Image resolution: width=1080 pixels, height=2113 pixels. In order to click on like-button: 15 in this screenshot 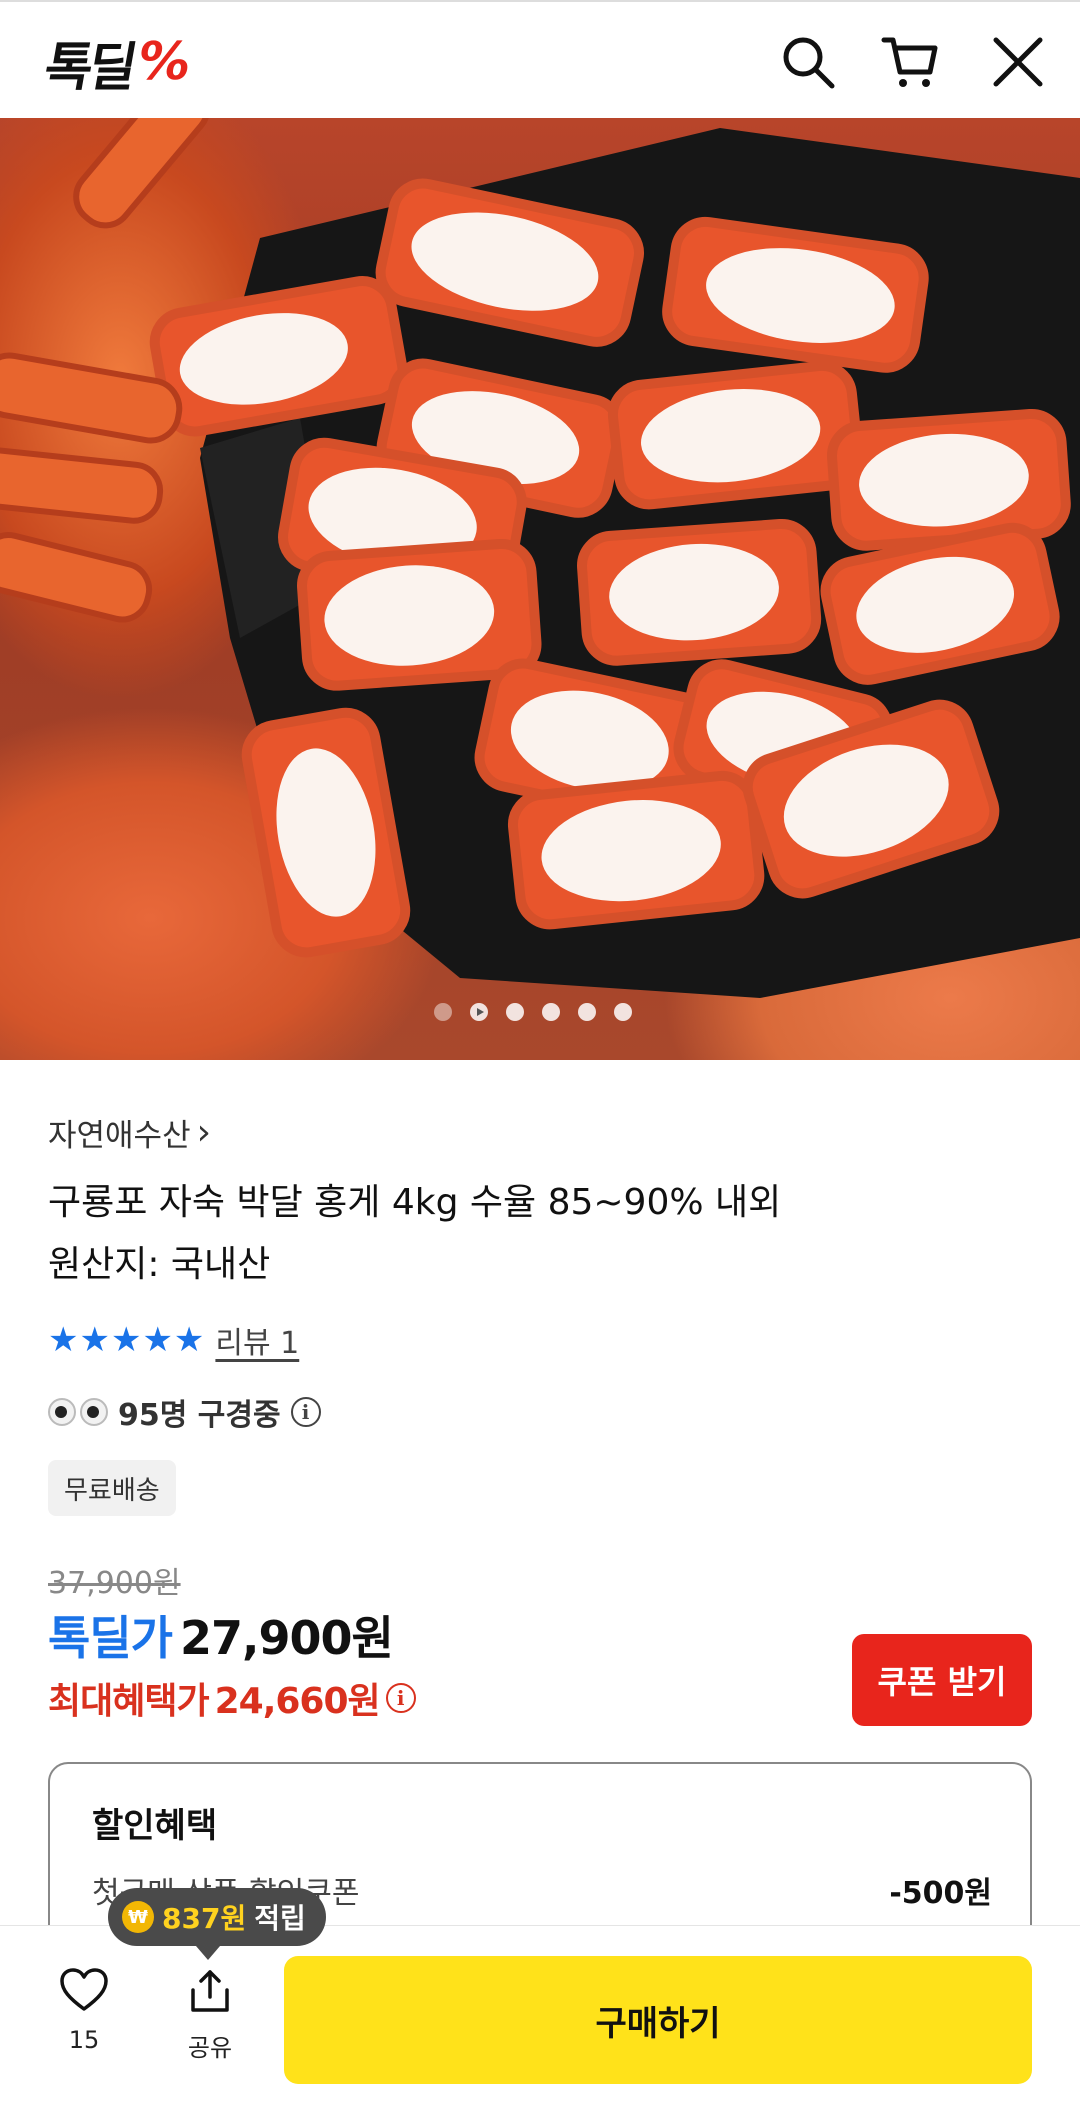, I will do `click(84, 2011)`.